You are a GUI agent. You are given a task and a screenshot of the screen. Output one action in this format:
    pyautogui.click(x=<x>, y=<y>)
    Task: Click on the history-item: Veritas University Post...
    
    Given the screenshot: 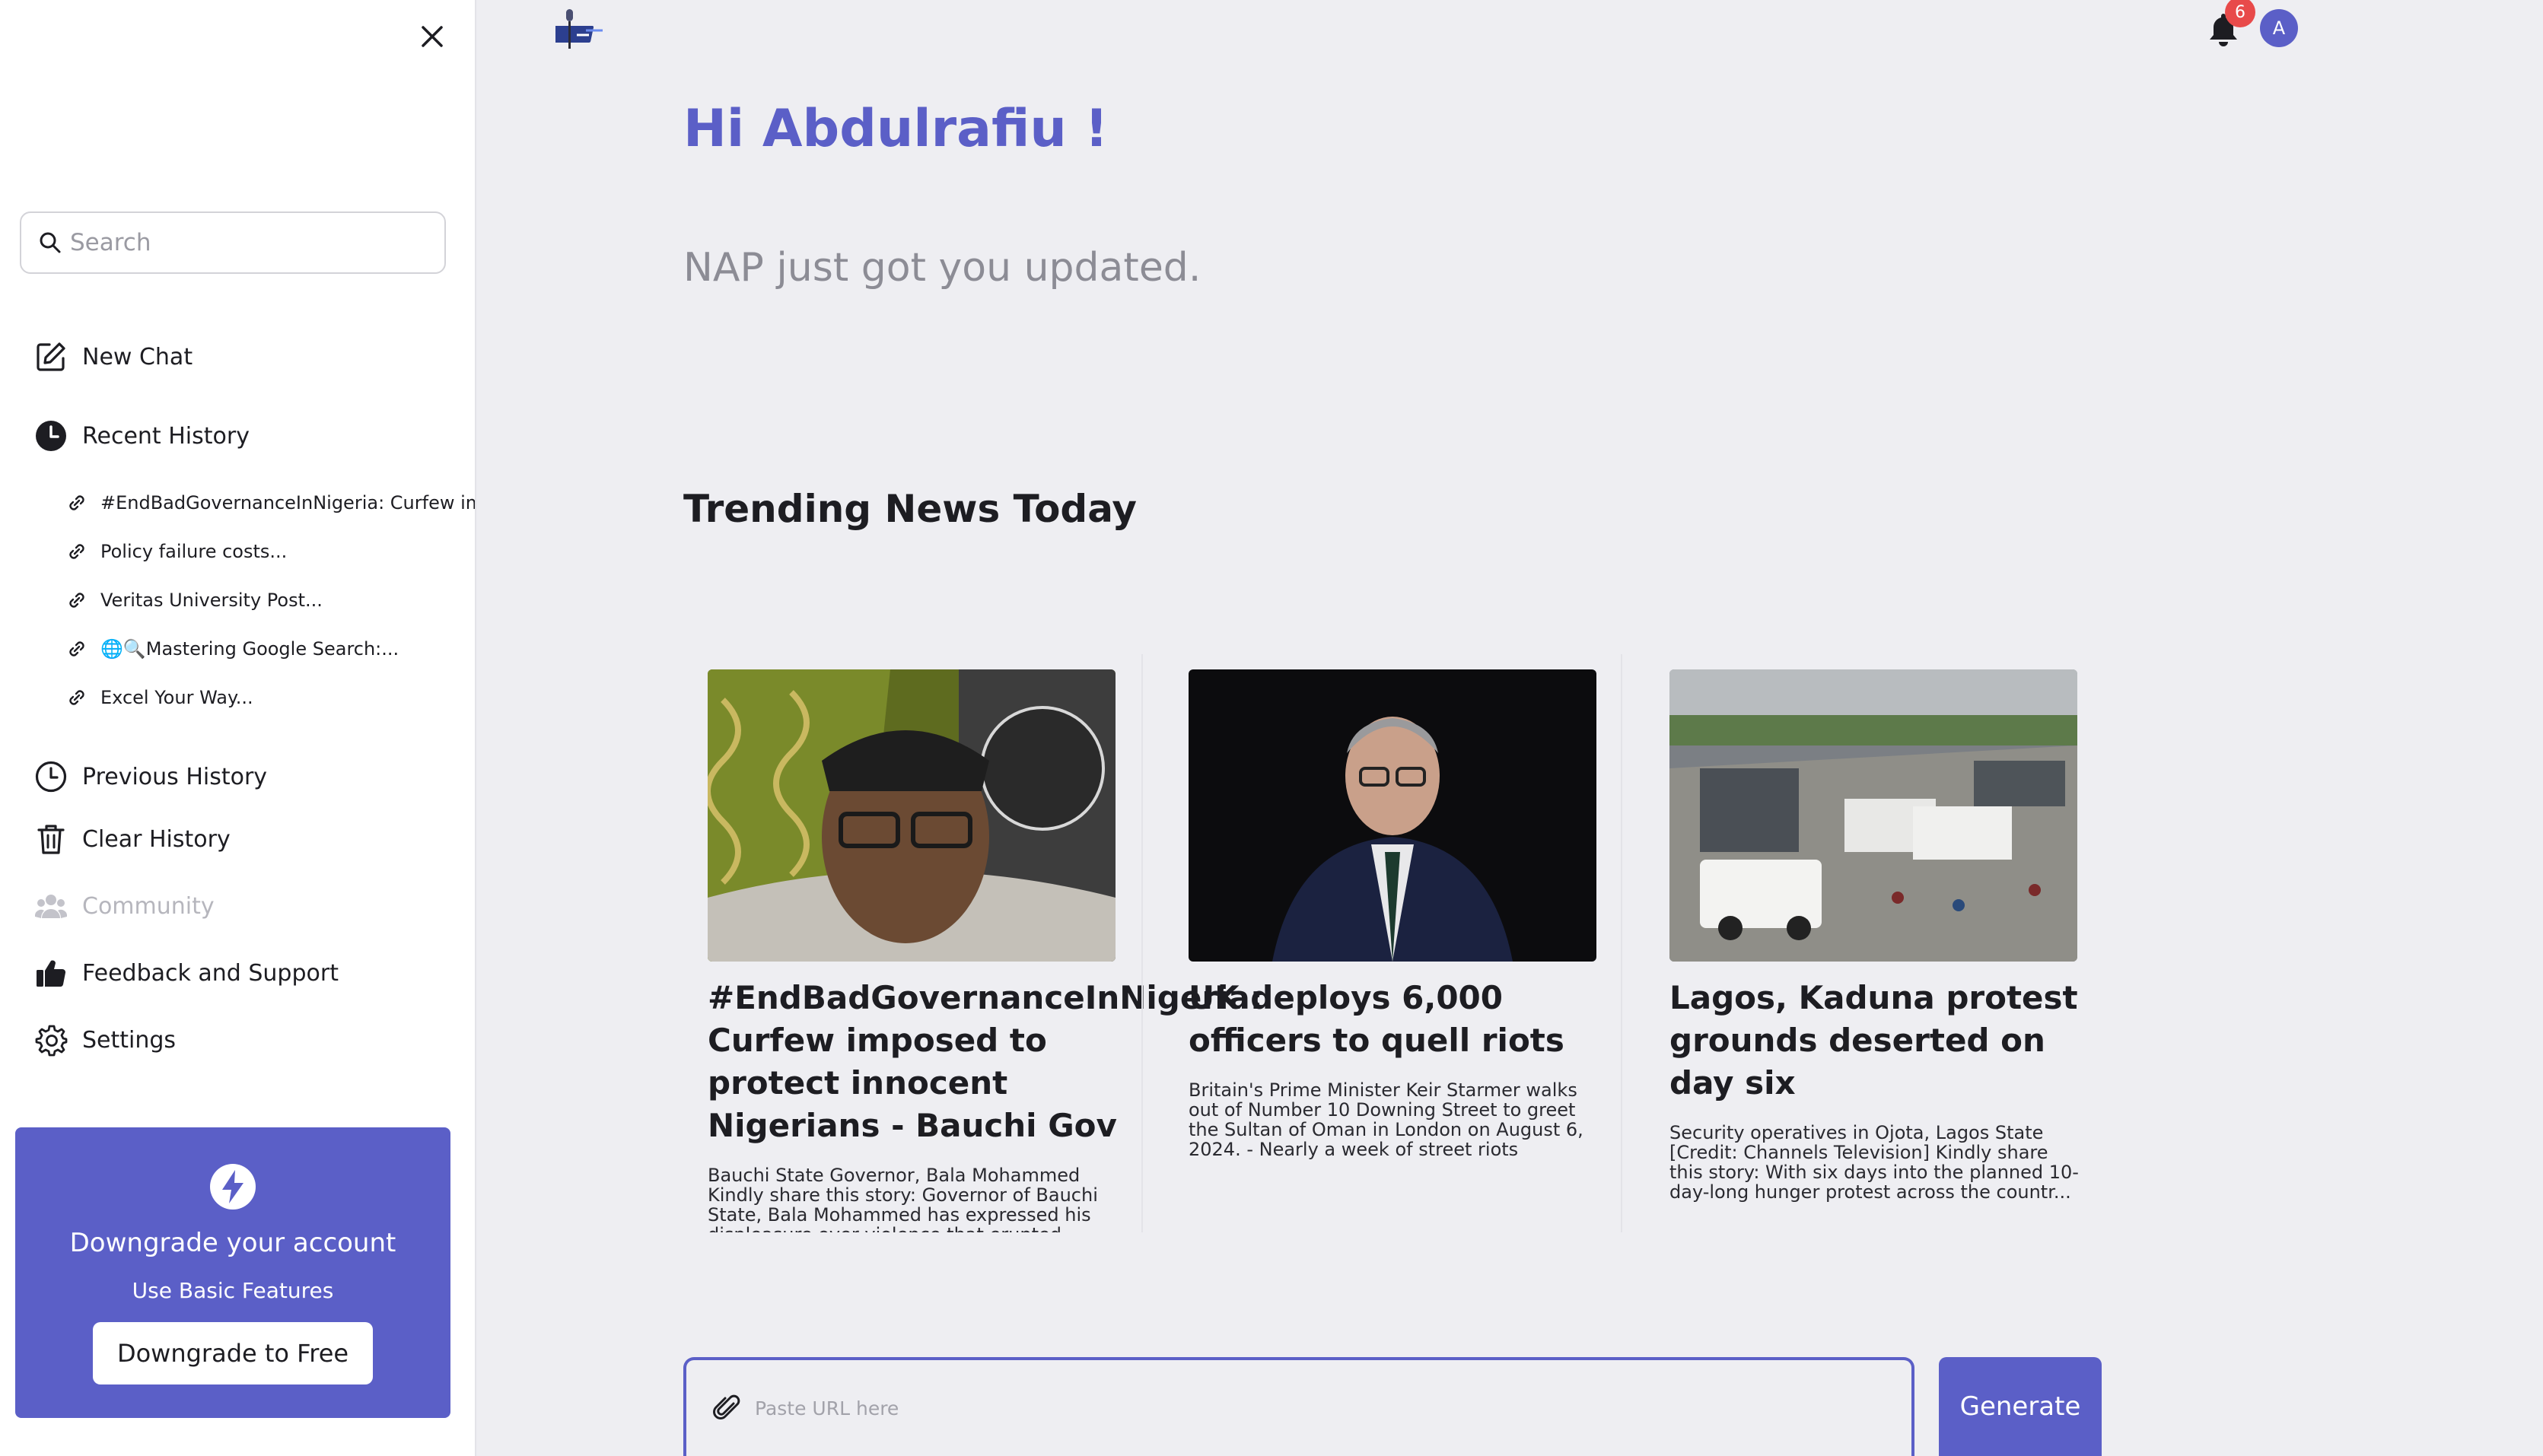 What is the action you would take?
    pyautogui.click(x=194, y=600)
    